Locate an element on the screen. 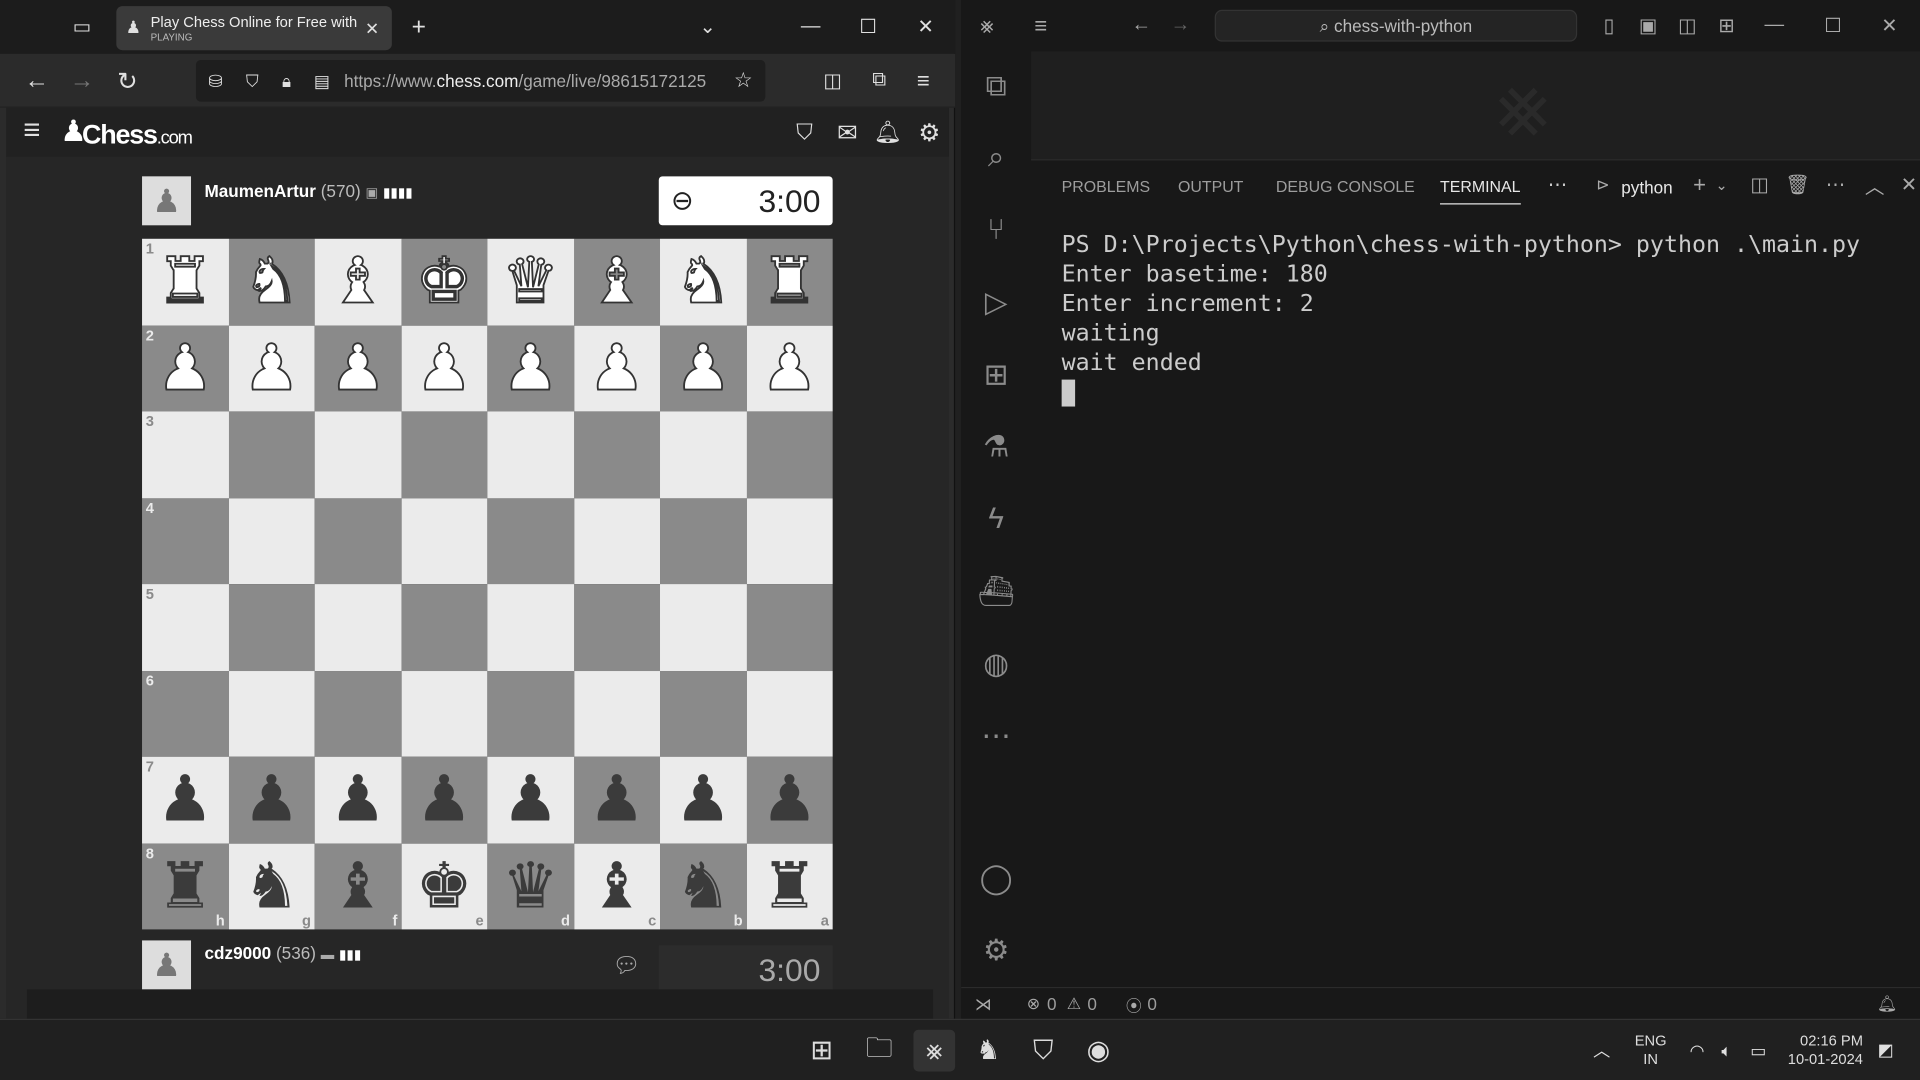 The width and height of the screenshot is (1920, 1080). firefox-icon: ◉ is located at coordinates (1099, 1051).